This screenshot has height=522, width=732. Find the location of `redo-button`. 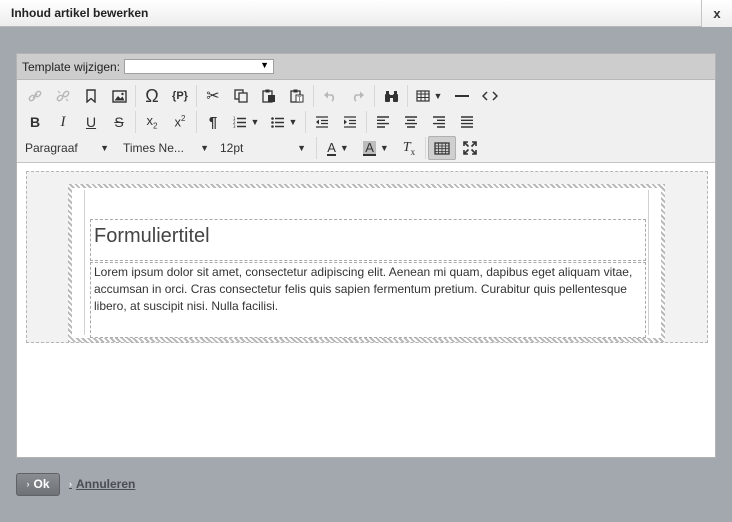

redo-button is located at coordinates (358, 96).